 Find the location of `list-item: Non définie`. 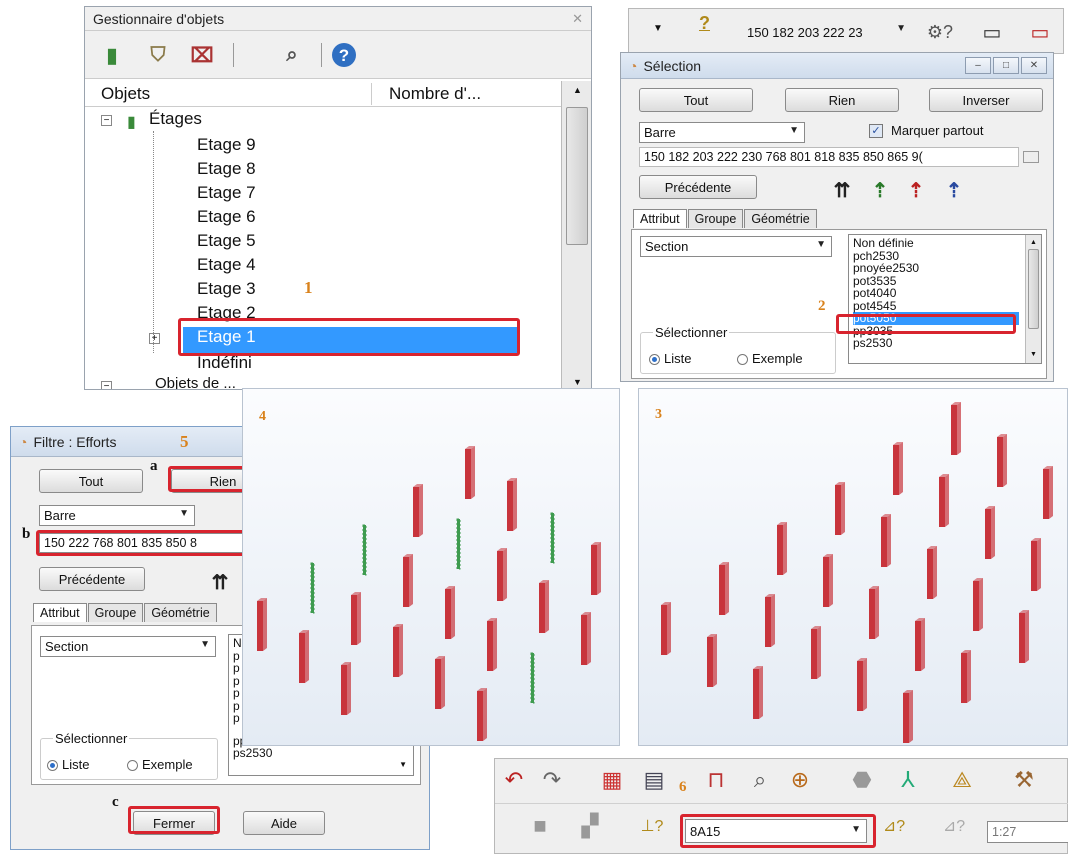

list-item: Non définie is located at coordinates (945, 243).